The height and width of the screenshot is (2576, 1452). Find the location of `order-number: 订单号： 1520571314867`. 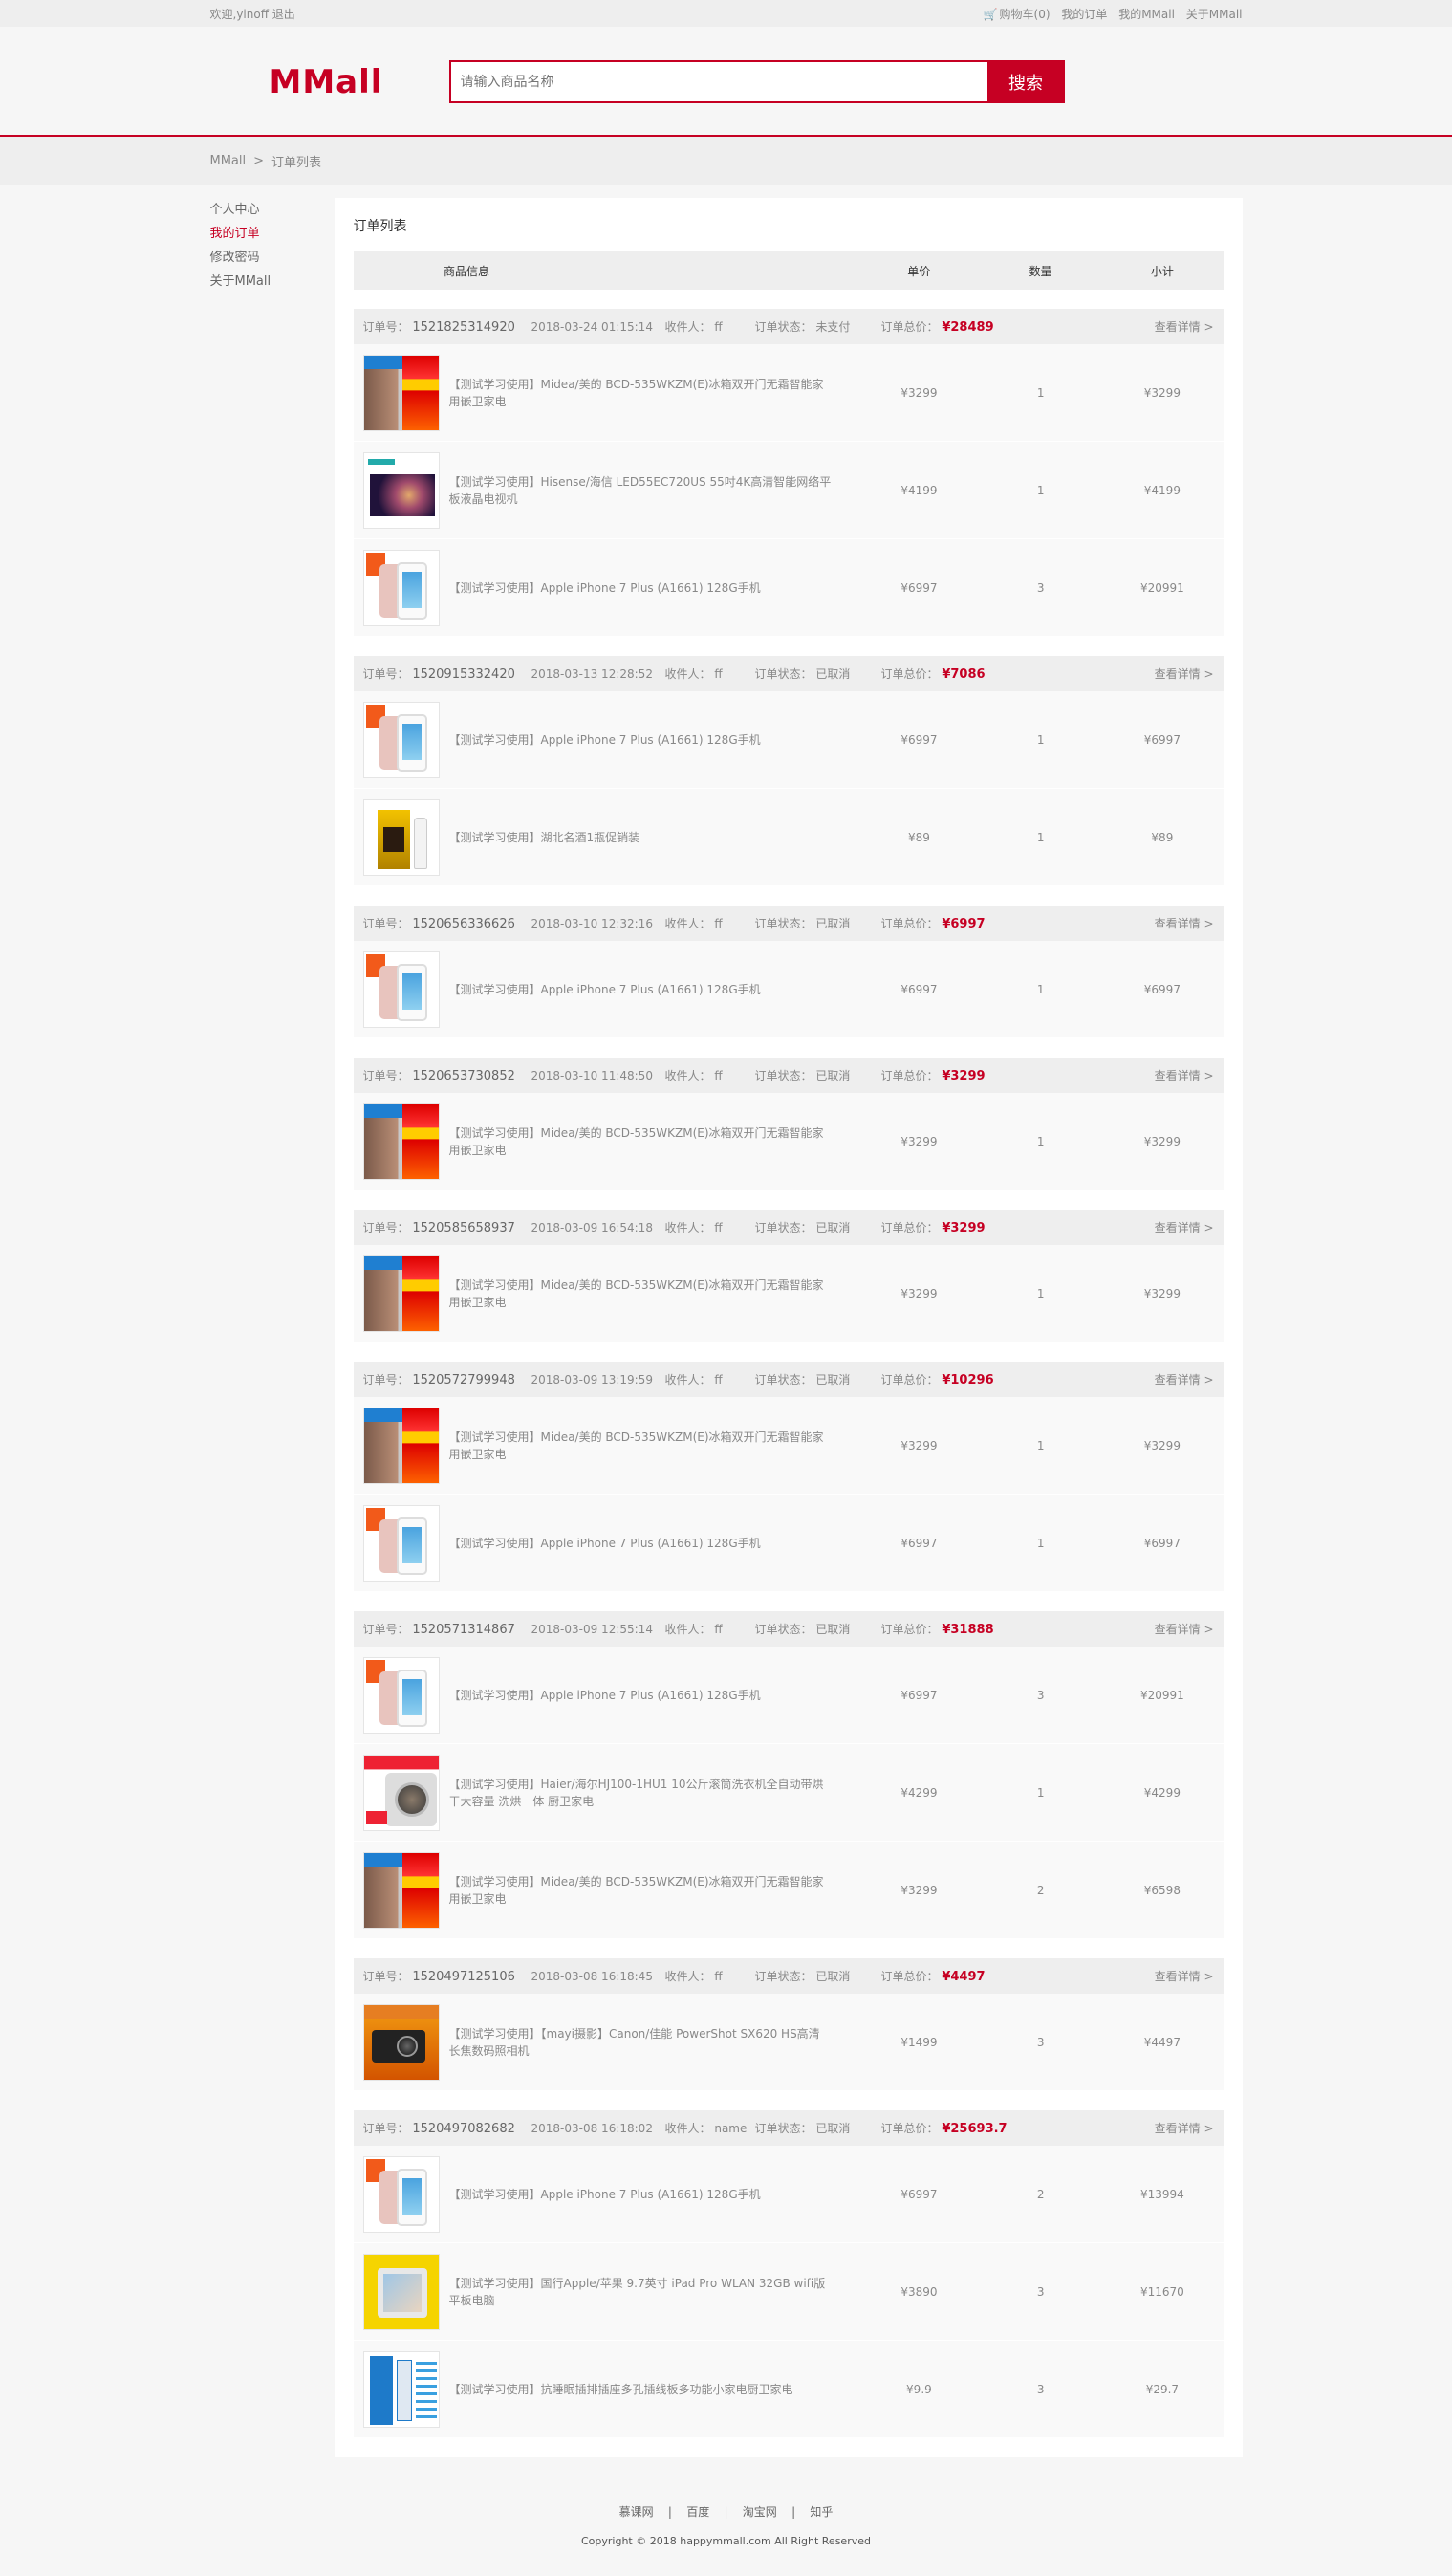

order-number: 订单号： 1520571314867 is located at coordinates (438, 1630).